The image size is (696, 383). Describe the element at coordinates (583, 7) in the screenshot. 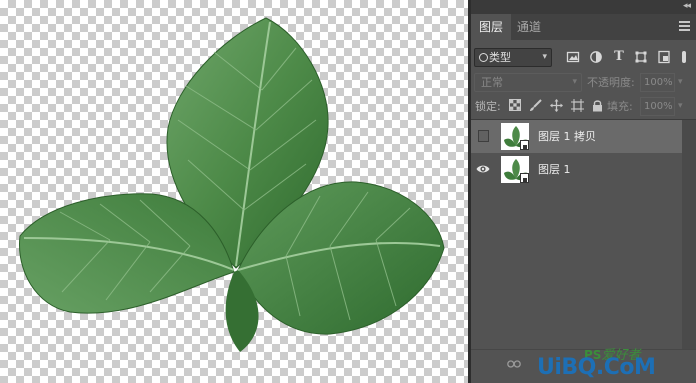

I see `panel-header-bar: ◂◂` at that location.